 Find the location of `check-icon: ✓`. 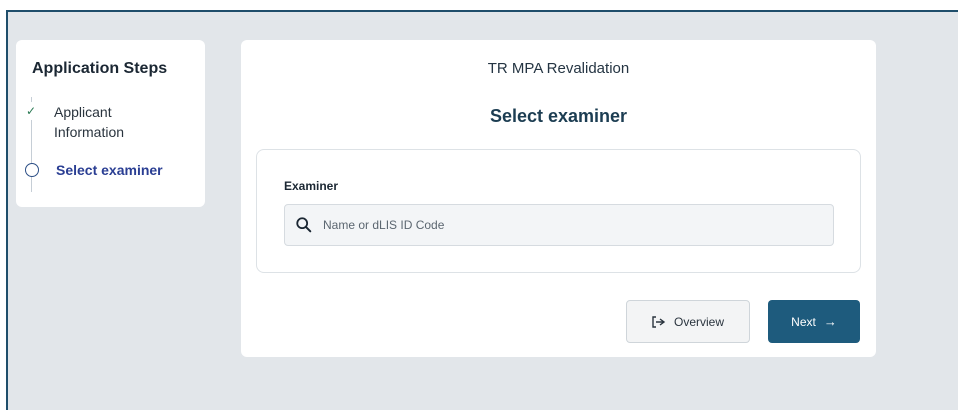

check-icon: ✓ is located at coordinates (31, 111).